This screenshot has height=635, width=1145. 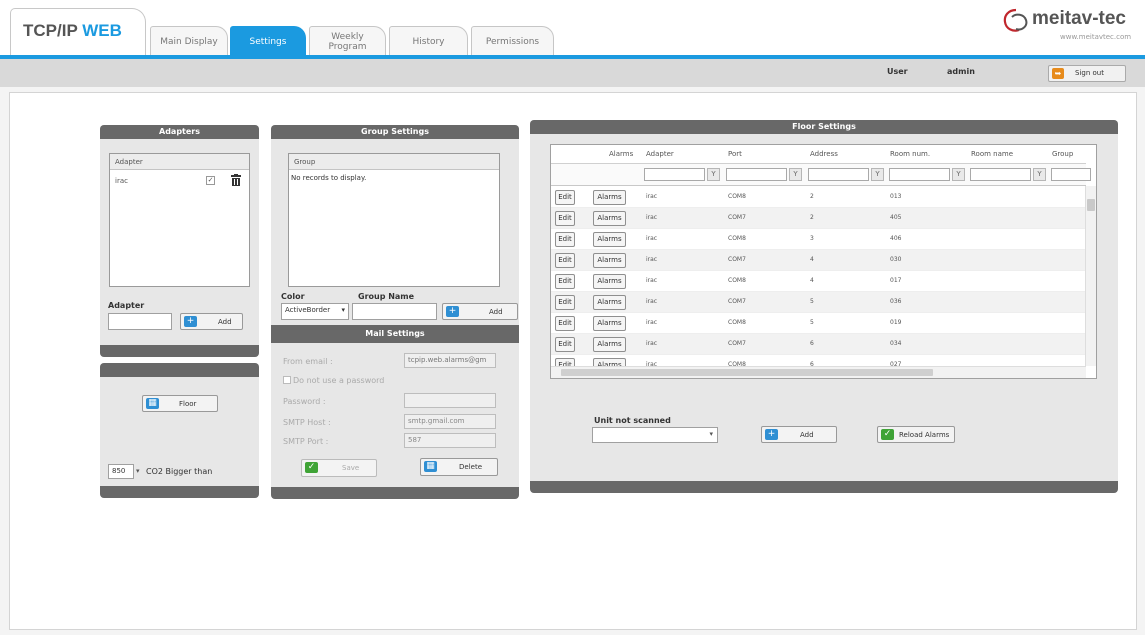 I want to click on adapter-row-name: irac, so click(x=121, y=181).